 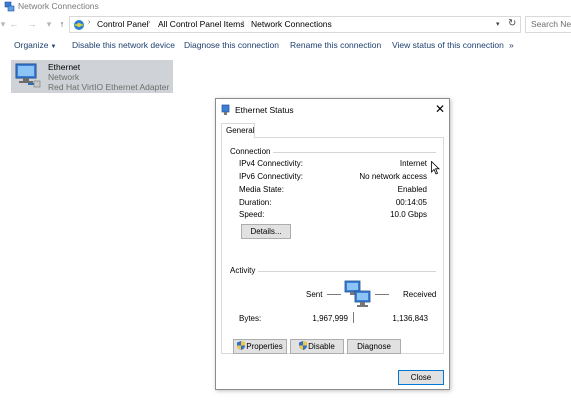 I want to click on back-arrow-icon: ←, so click(x=14, y=24).